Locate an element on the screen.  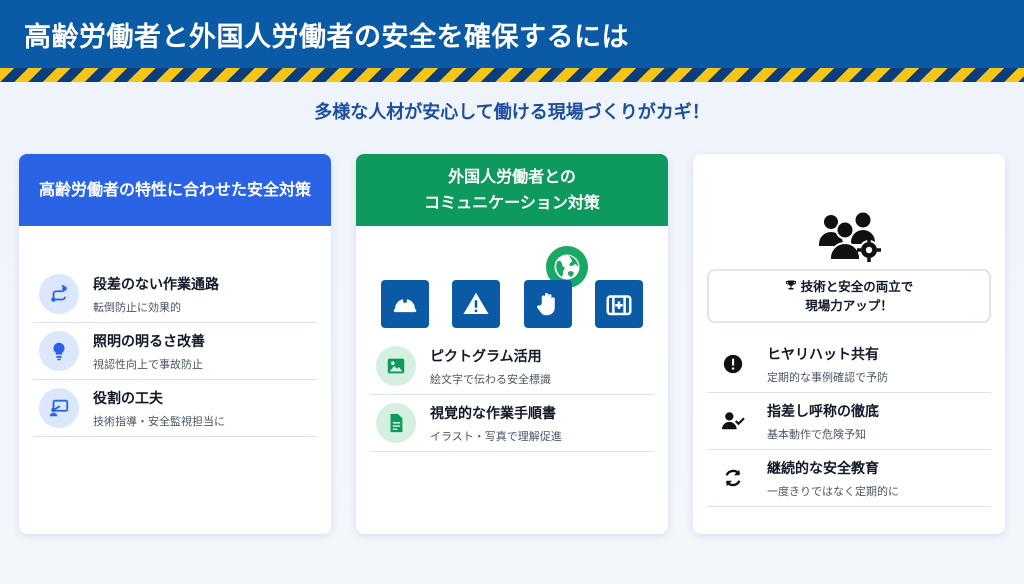
item-desc: 基本動作で危険予知 is located at coordinates (816, 434).